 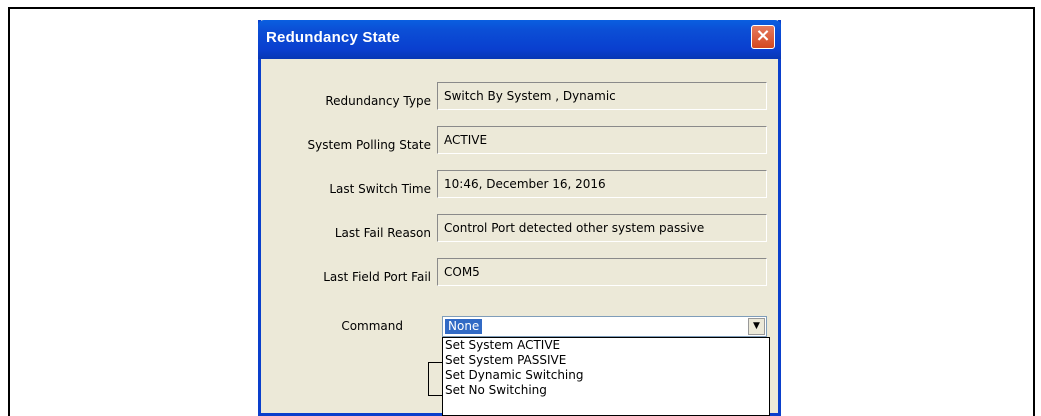 I want to click on command-label: Command, so click(x=372, y=326).